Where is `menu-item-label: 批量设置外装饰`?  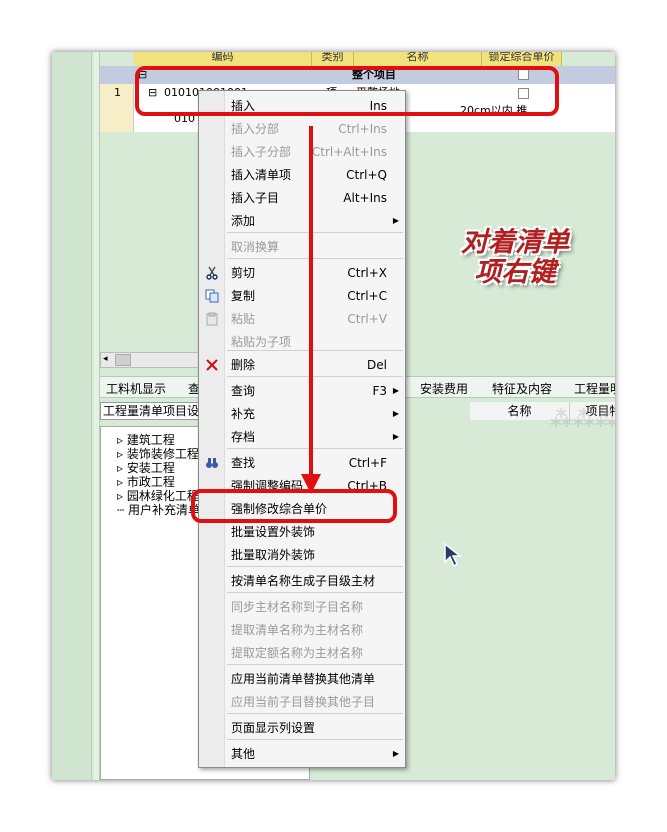 menu-item-label: 批量设置外装饰 is located at coordinates (273, 532).